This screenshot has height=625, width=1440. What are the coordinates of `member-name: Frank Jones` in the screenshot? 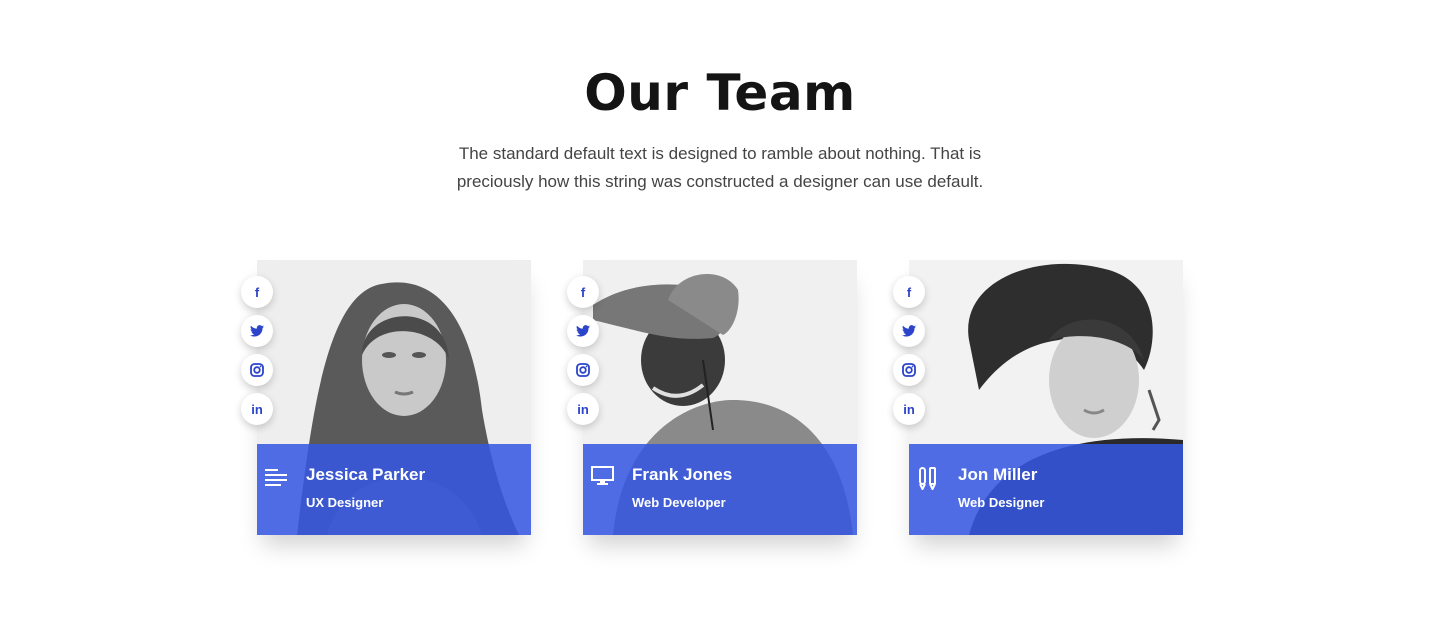 It's located at (682, 474).